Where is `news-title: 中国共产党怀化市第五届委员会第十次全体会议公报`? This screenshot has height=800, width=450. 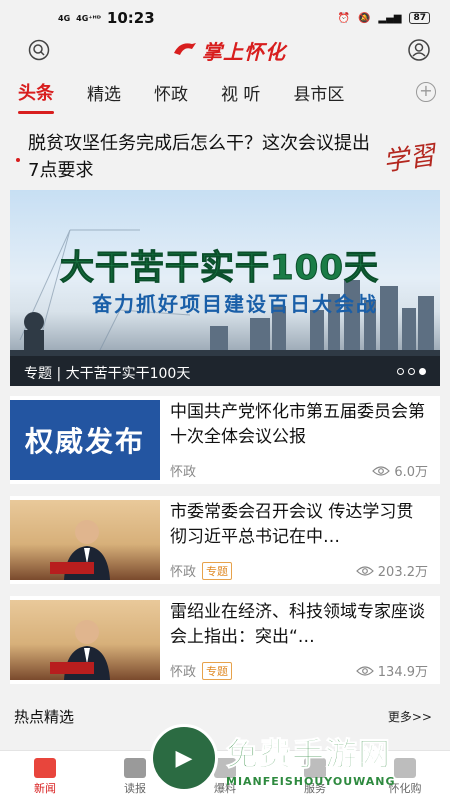
news-title: 中国共产党怀化市第五届委员会第十次全体会议公报 is located at coordinates (299, 425).